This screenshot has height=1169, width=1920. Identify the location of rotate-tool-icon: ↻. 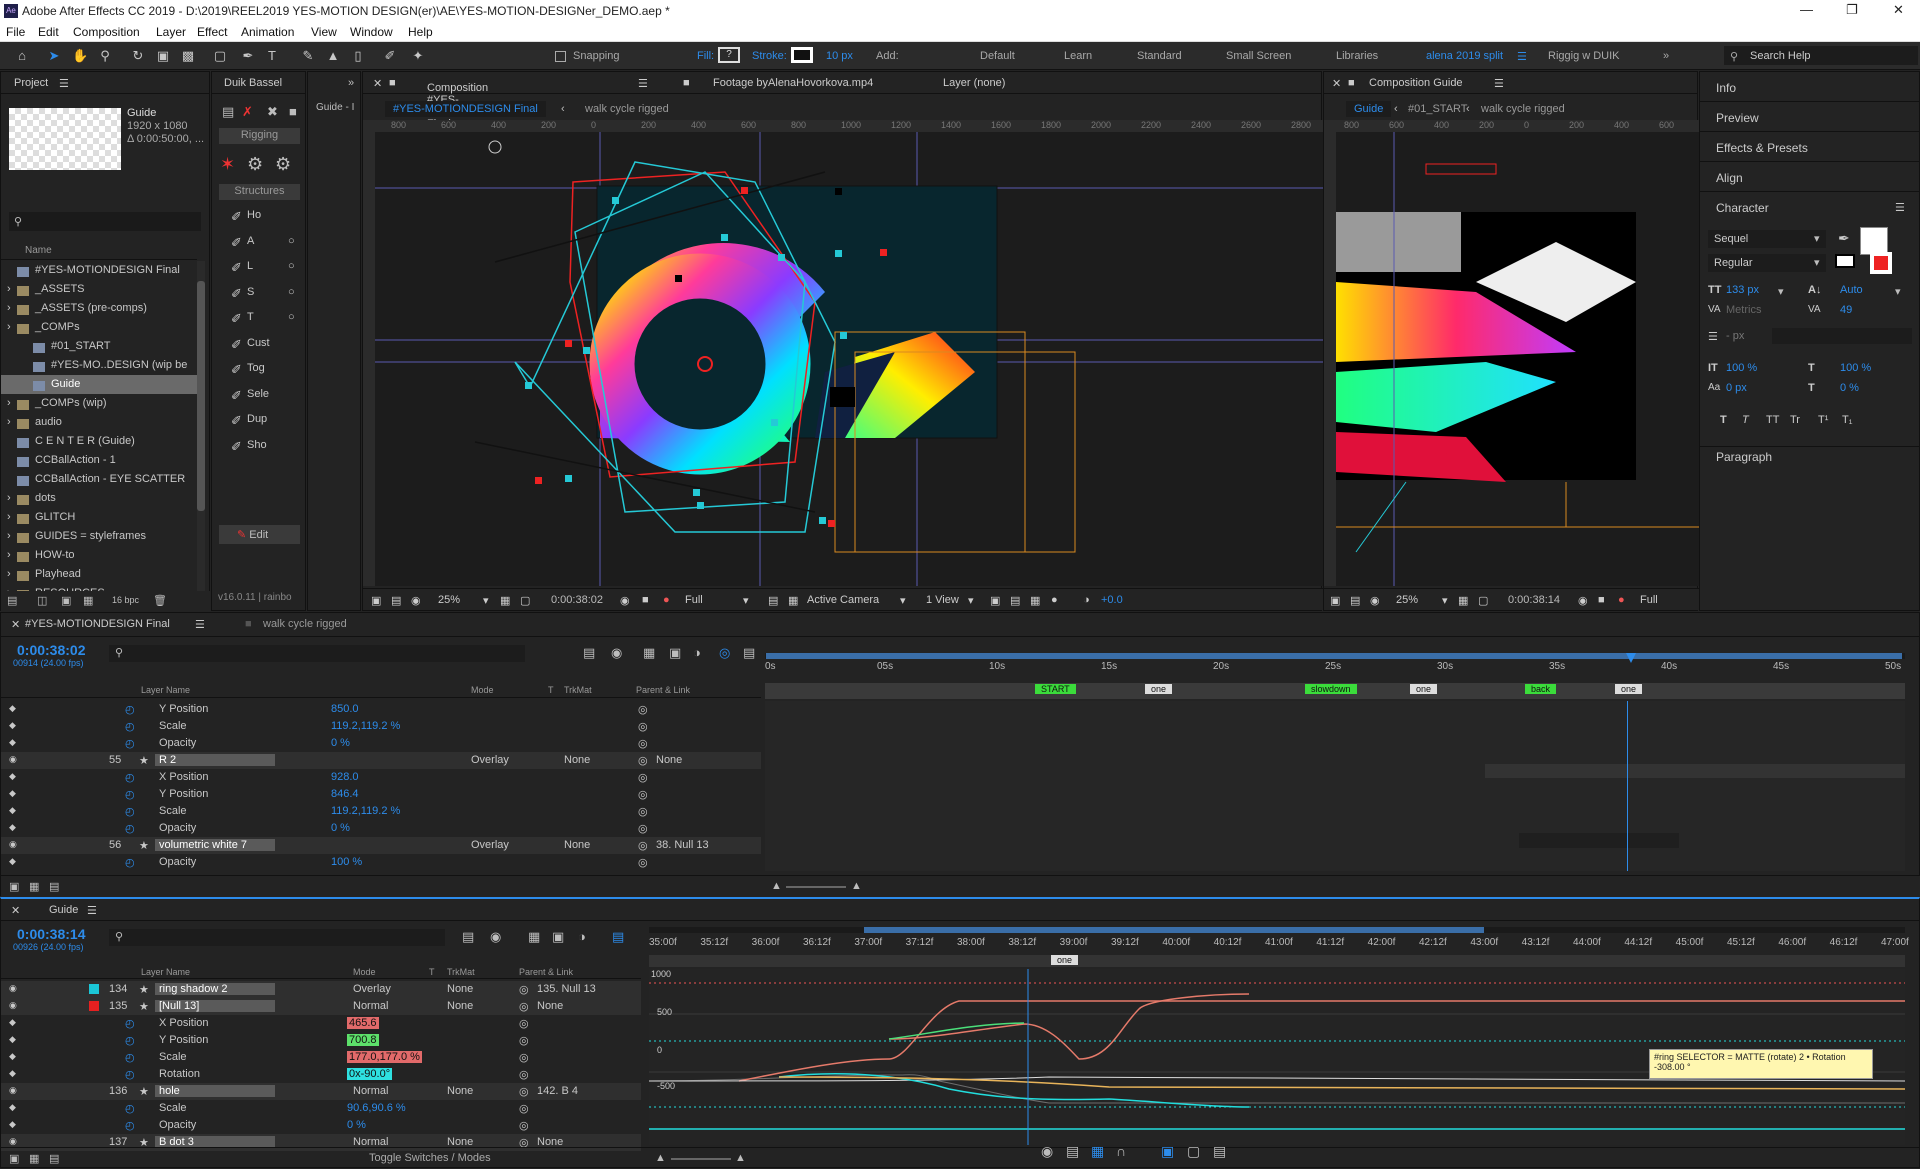
(138, 56).